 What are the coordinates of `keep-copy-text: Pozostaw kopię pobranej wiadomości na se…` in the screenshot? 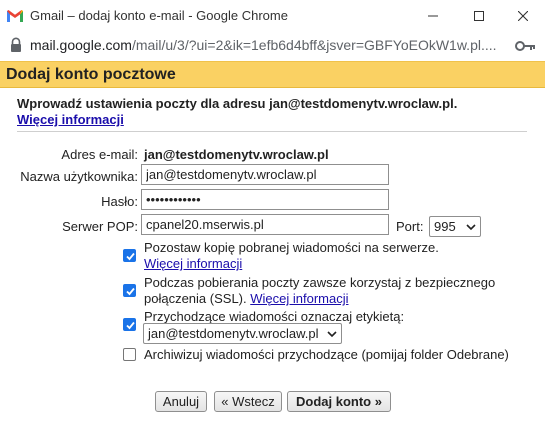 It's located at (291, 247).